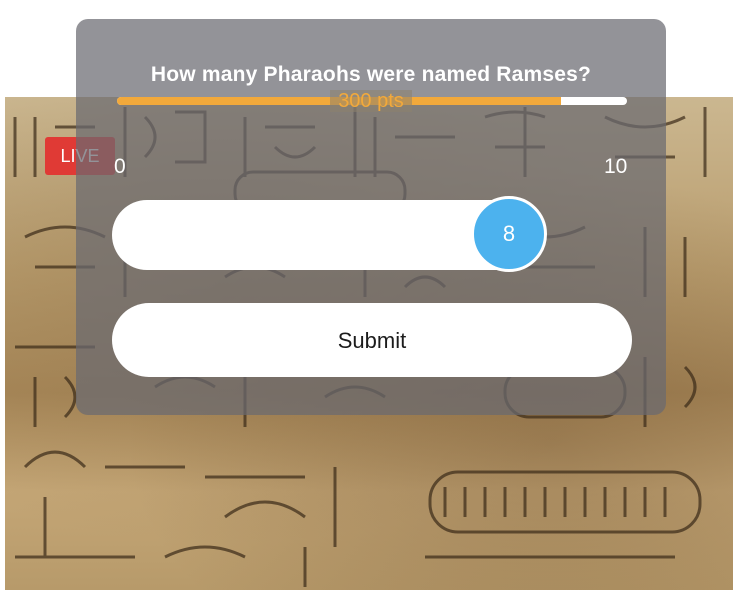  What do you see at coordinates (372, 340) in the screenshot?
I see `submit-button: Submit` at bounding box center [372, 340].